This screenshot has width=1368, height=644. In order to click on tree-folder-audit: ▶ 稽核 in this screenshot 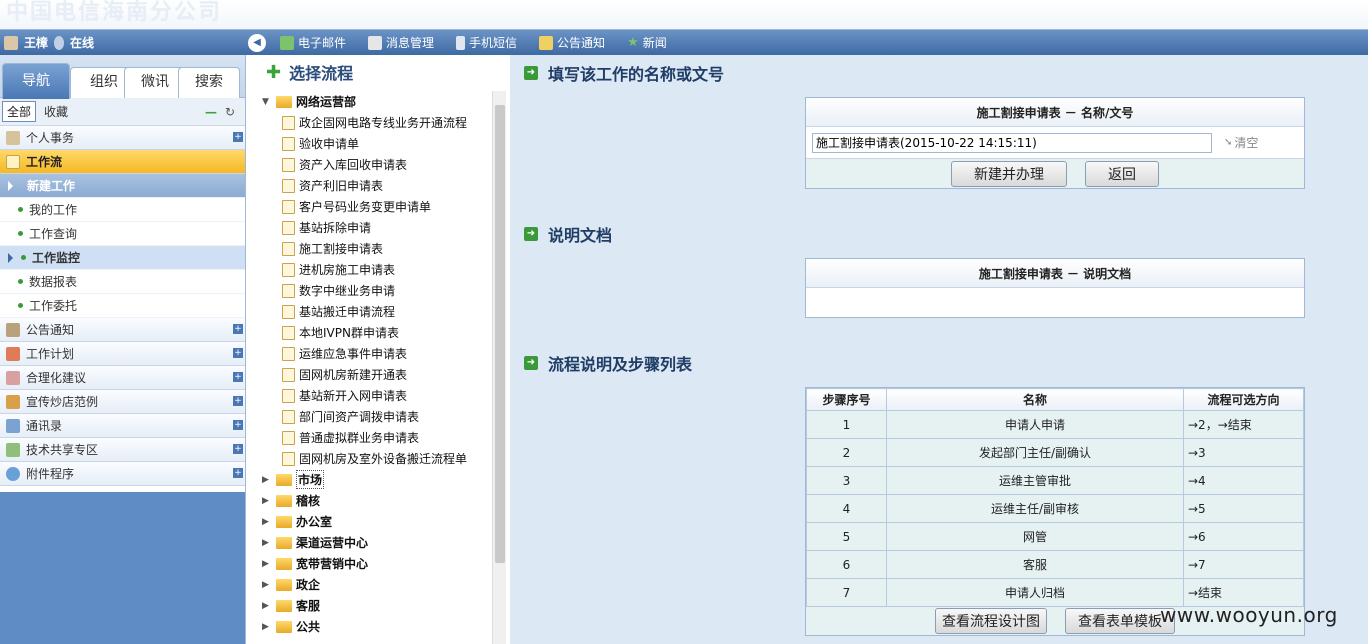, I will do `click(377, 500)`.